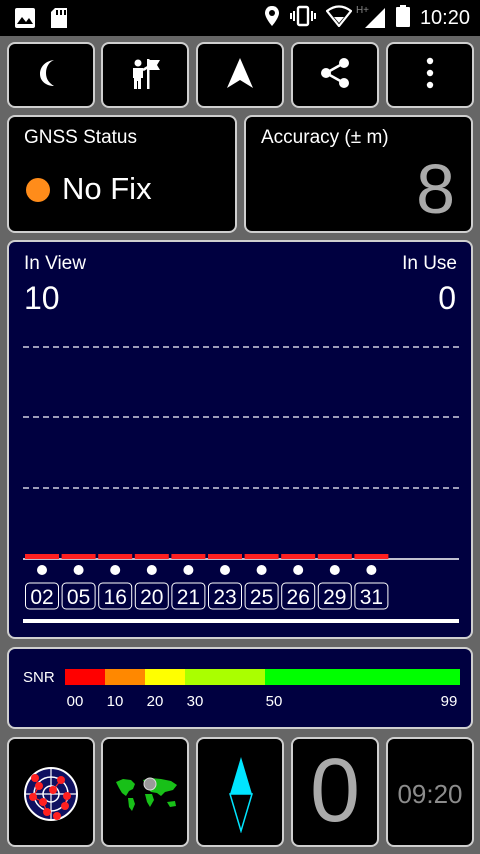 The height and width of the screenshot is (854, 480). Describe the element at coordinates (151, 597) in the screenshot. I see `satellite-id-label: 20` at that location.